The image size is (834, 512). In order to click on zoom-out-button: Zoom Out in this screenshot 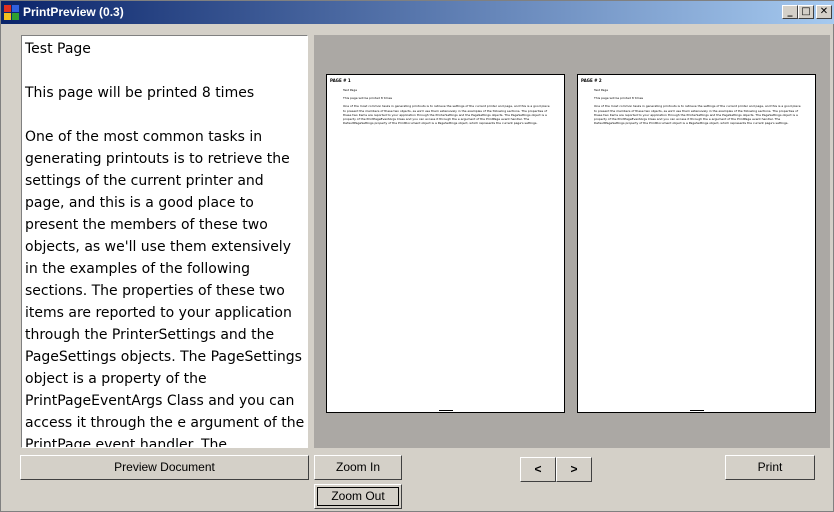, I will do `click(358, 496)`.